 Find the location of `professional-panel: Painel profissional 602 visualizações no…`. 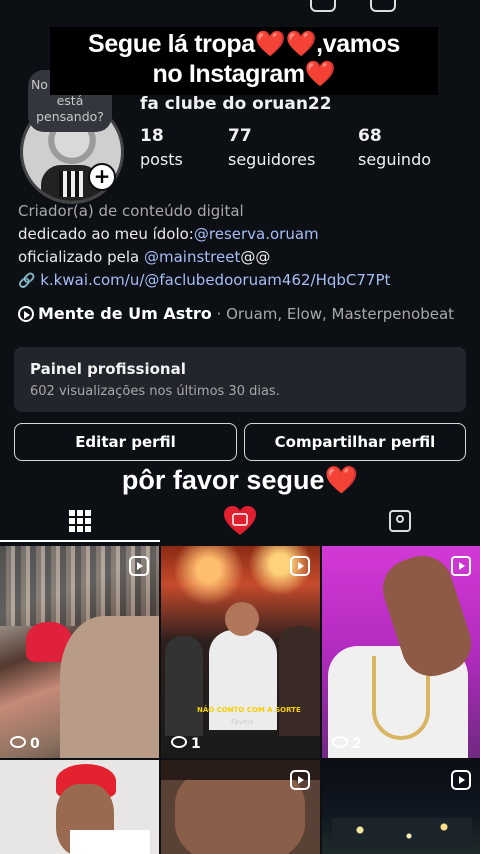

professional-panel: Painel profissional 602 visualizações no… is located at coordinates (240, 379).